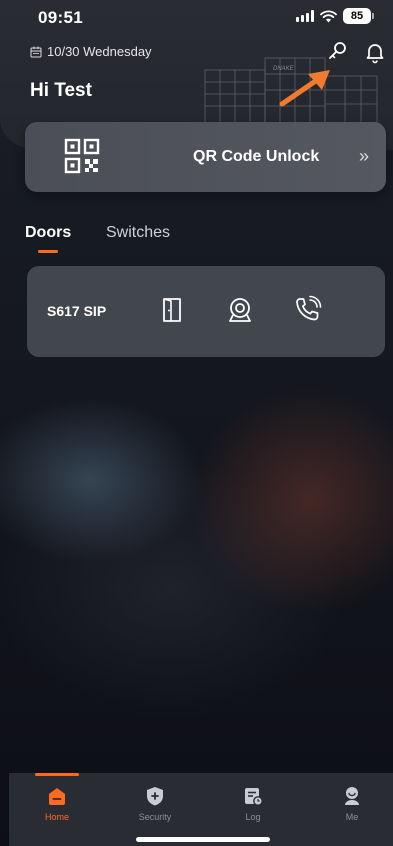 The height and width of the screenshot is (846, 393). What do you see at coordinates (138, 233) in the screenshot?
I see `tab-switches: Switches` at bounding box center [138, 233].